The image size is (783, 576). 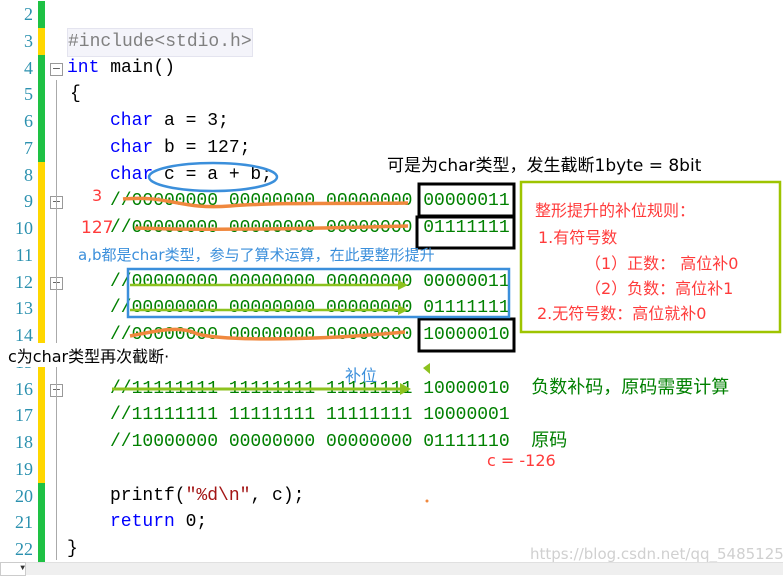 What do you see at coordinates (89, 355) in the screenshot?
I see `retruncate-note: c为char类型再次截断·` at bounding box center [89, 355].